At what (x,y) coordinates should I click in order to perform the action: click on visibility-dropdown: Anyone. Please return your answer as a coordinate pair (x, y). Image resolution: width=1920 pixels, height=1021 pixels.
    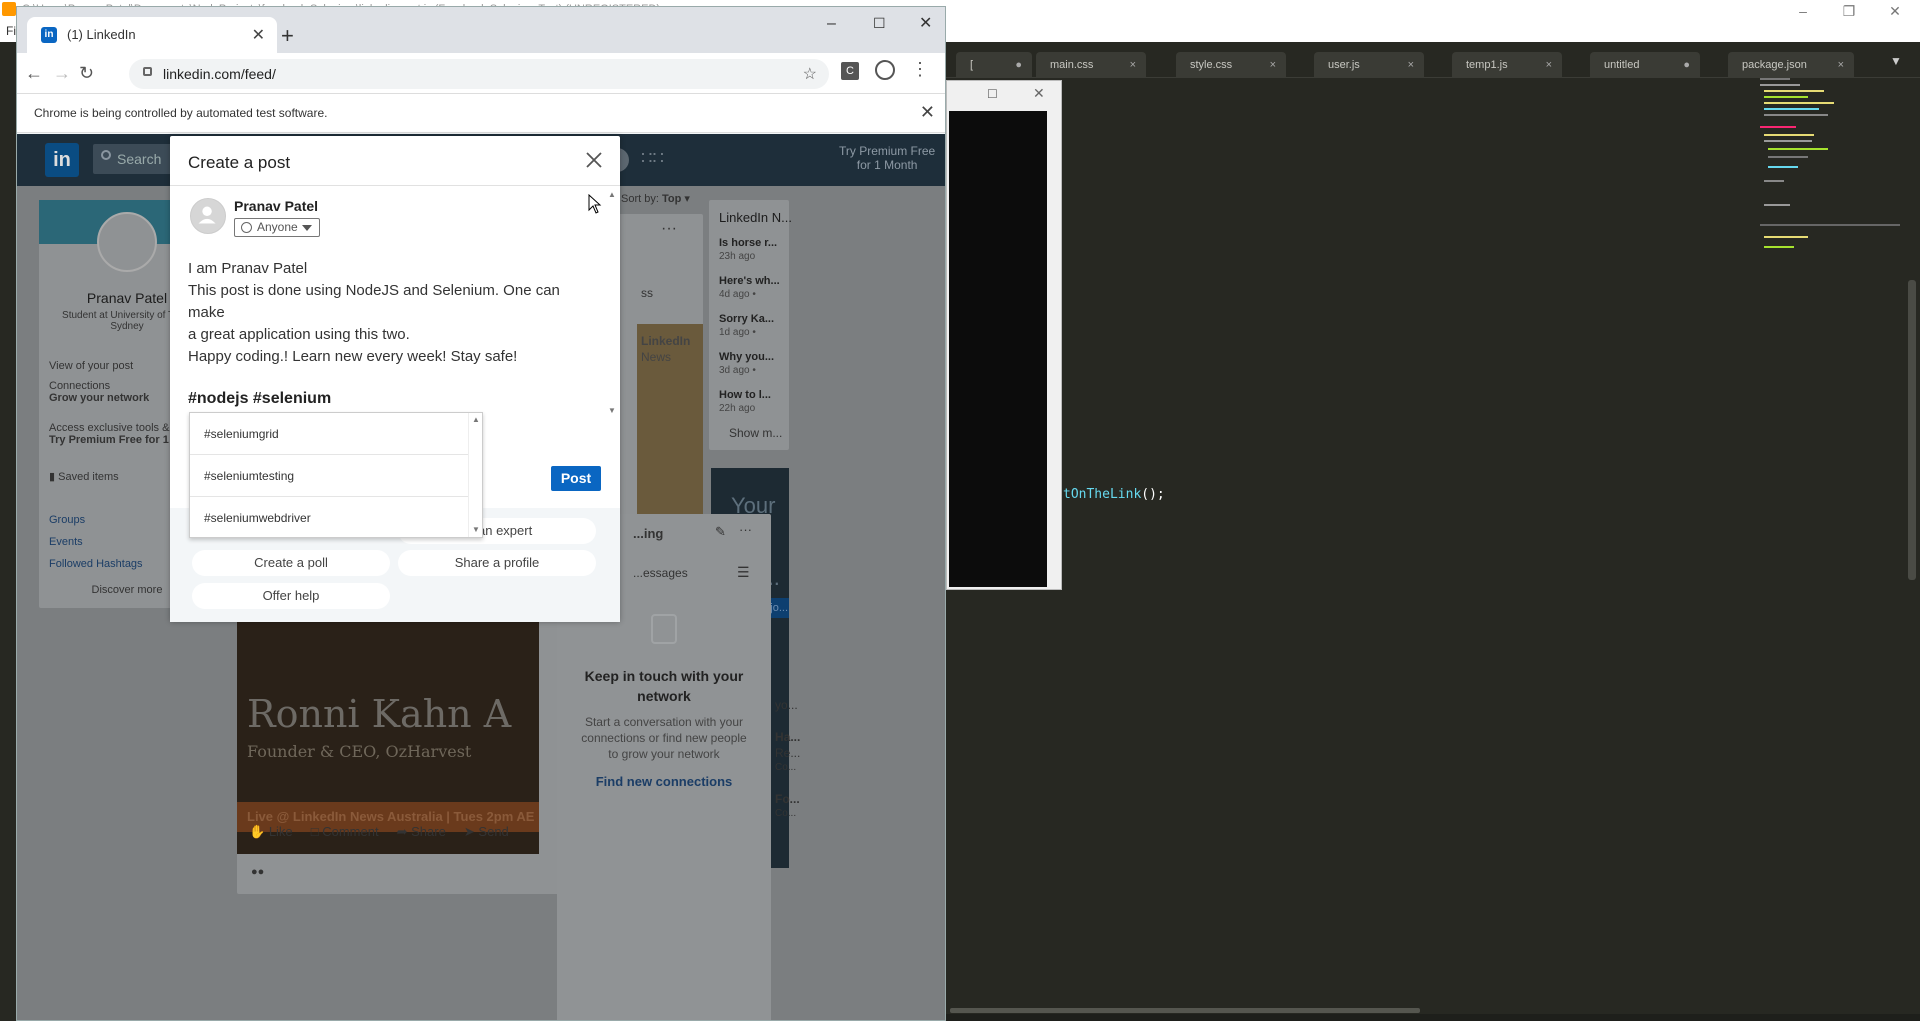
    Looking at the image, I should click on (277, 227).